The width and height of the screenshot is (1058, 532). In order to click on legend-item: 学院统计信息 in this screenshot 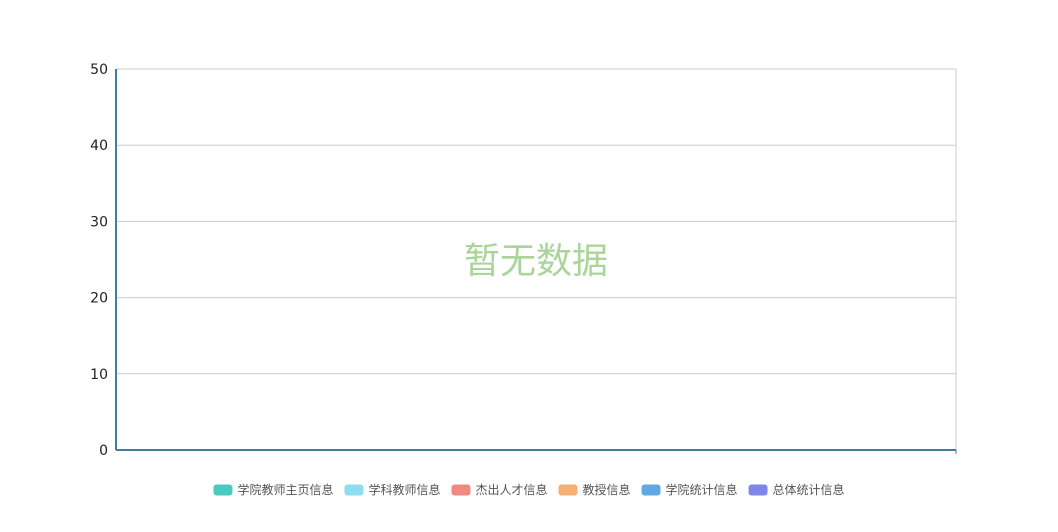, I will do `click(689, 489)`.